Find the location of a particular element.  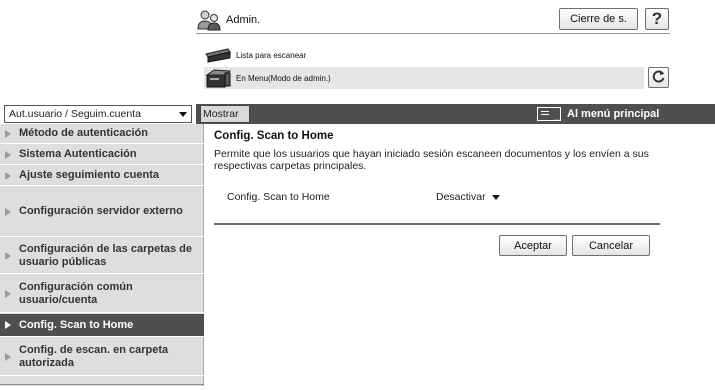

sidebar-item-servidor-externo: Configuración servidor externo is located at coordinates (102, 212).